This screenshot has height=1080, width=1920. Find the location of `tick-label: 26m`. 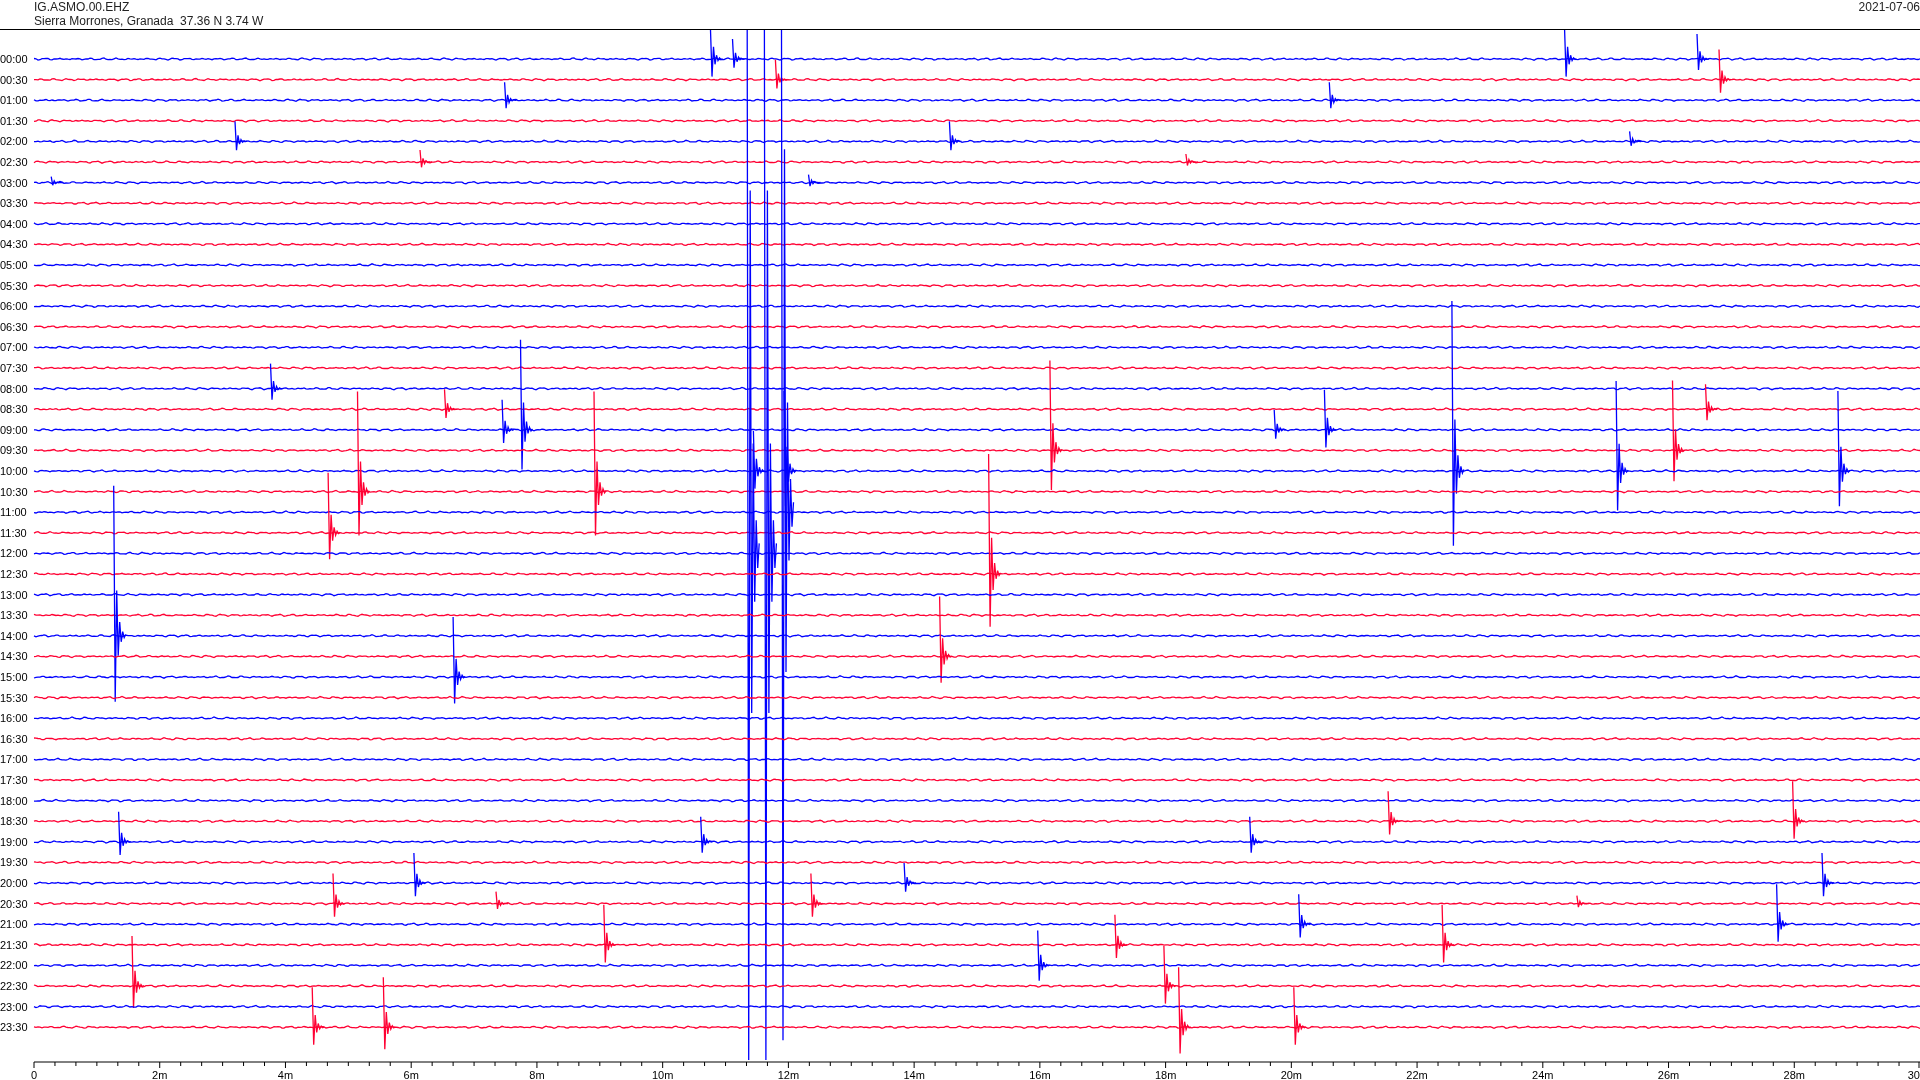

tick-label: 26m is located at coordinates (1668, 1074).